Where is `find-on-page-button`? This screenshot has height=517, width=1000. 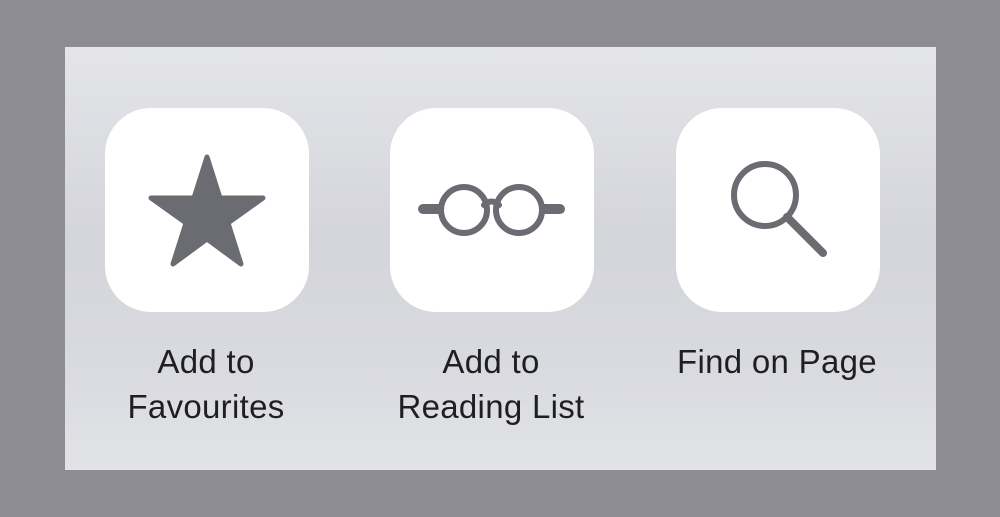
find-on-page-button is located at coordinates (778, 210).